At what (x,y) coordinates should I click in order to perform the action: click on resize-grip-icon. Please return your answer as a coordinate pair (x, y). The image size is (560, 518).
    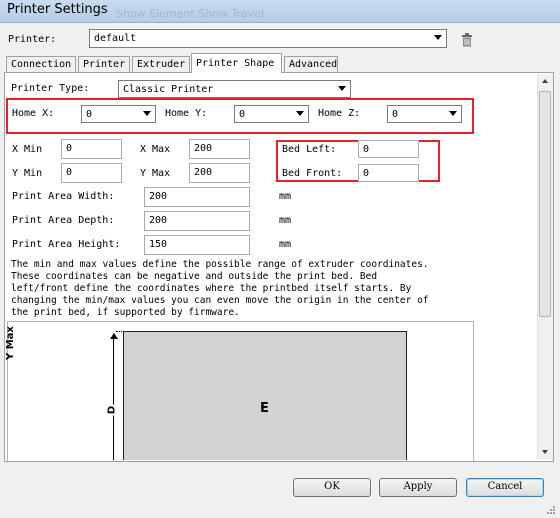
    Looking at the image, I should click on (551, 510).